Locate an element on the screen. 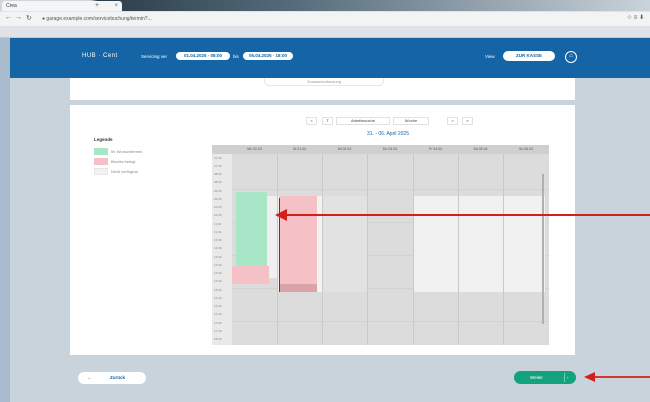  next-week-button: > is located at coordinates (452, 121).